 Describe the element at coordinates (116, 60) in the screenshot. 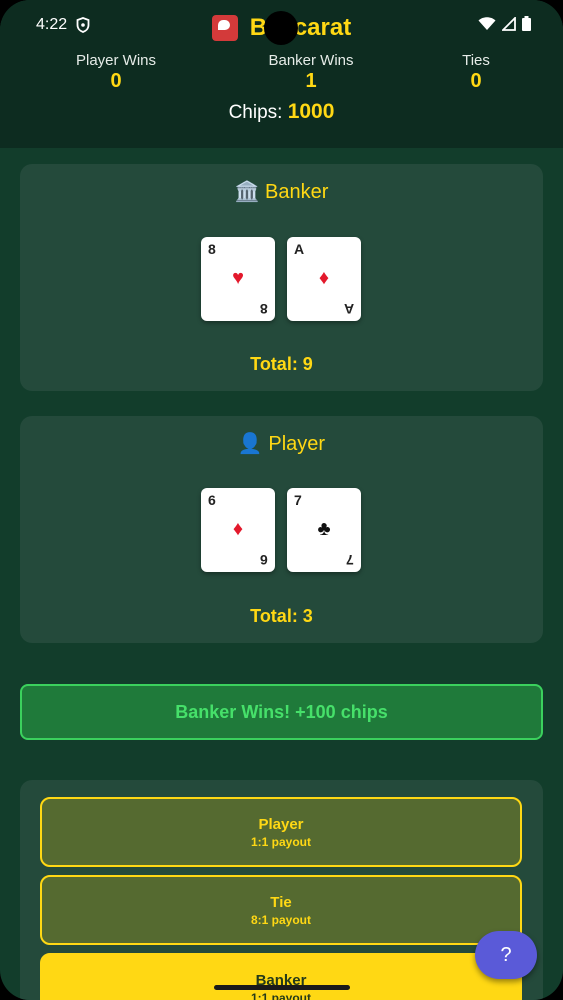

I see `stat-label: Player Wins` at that location.